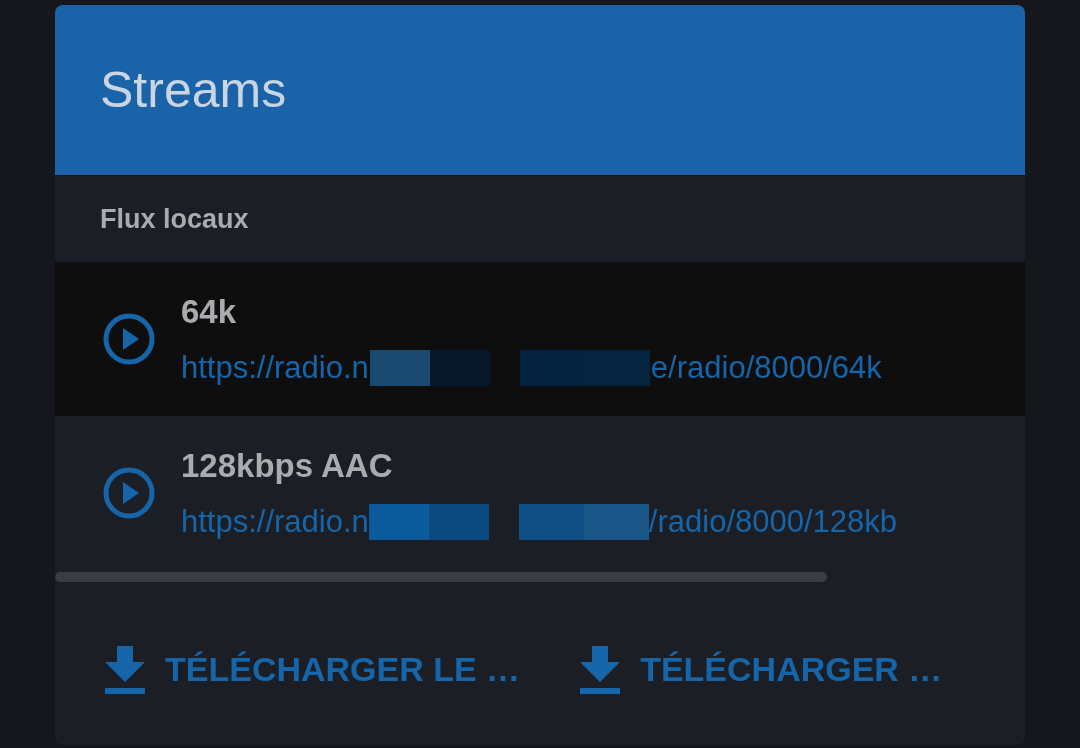 This screenshot has width=1080, height=748. What do you see at coordinates (773, 521) in the screenshot?
I see `stream-url: /radio/8000/128kb` at bounding box center [773, 521].